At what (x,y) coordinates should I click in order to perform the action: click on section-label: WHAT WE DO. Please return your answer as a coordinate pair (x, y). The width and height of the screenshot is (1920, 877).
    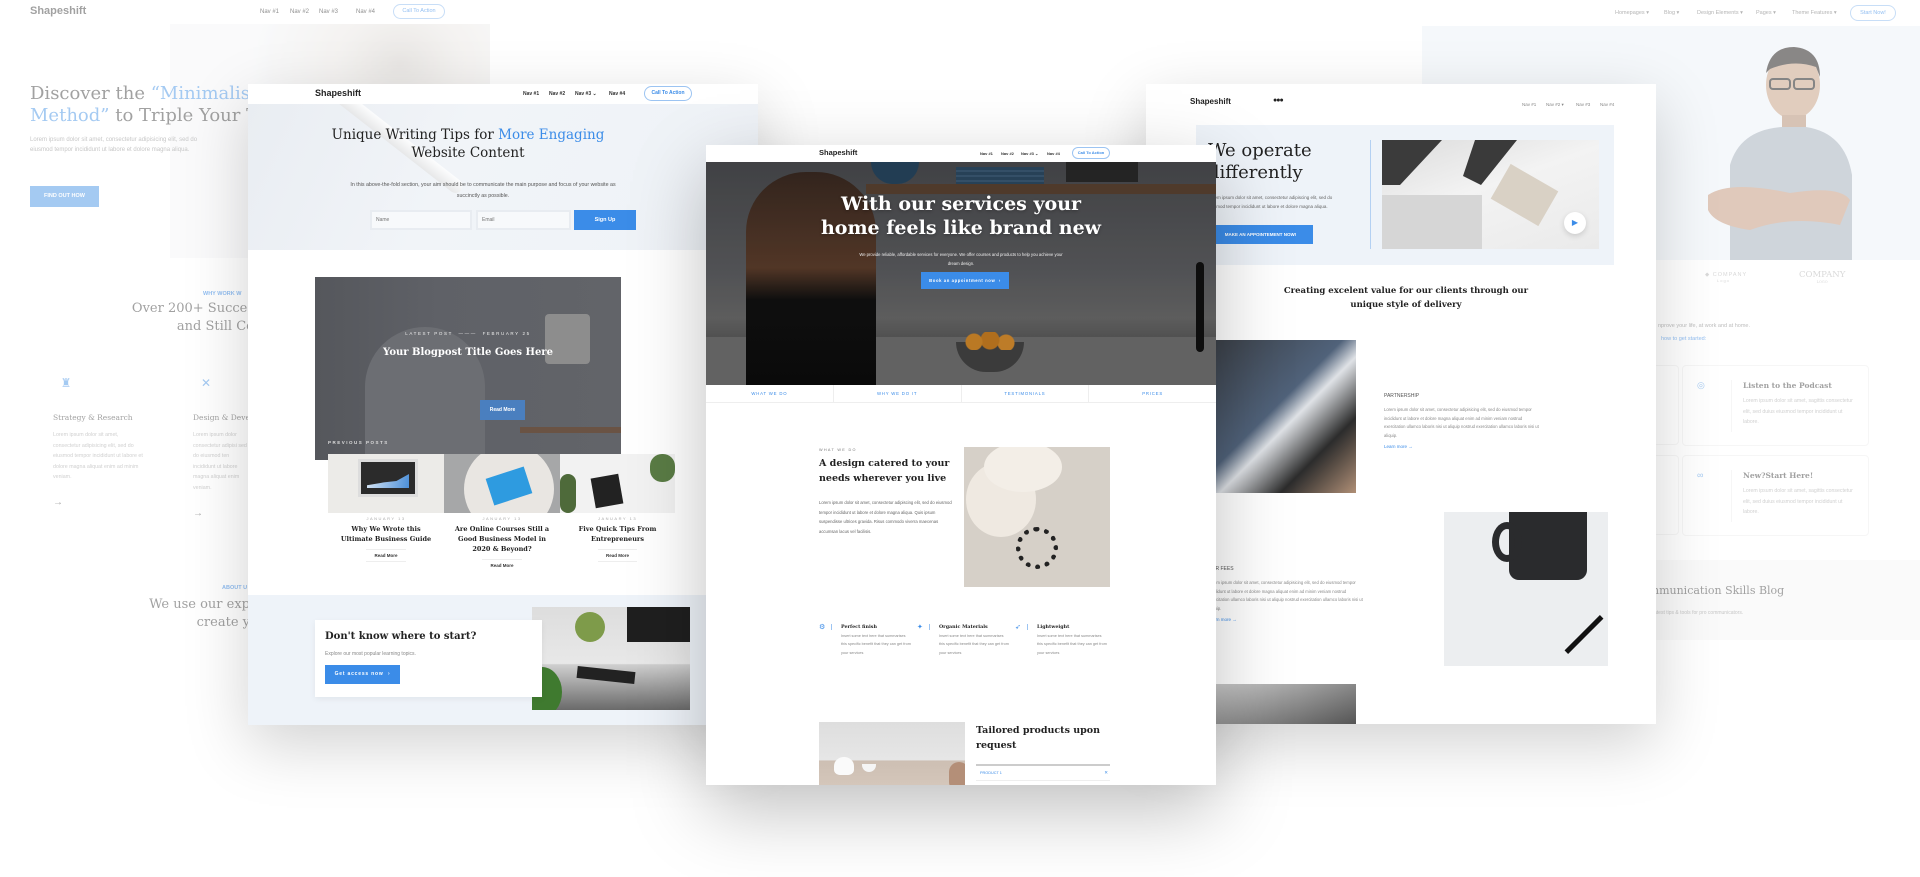
    Looking at the image, I should click on (838, 450).